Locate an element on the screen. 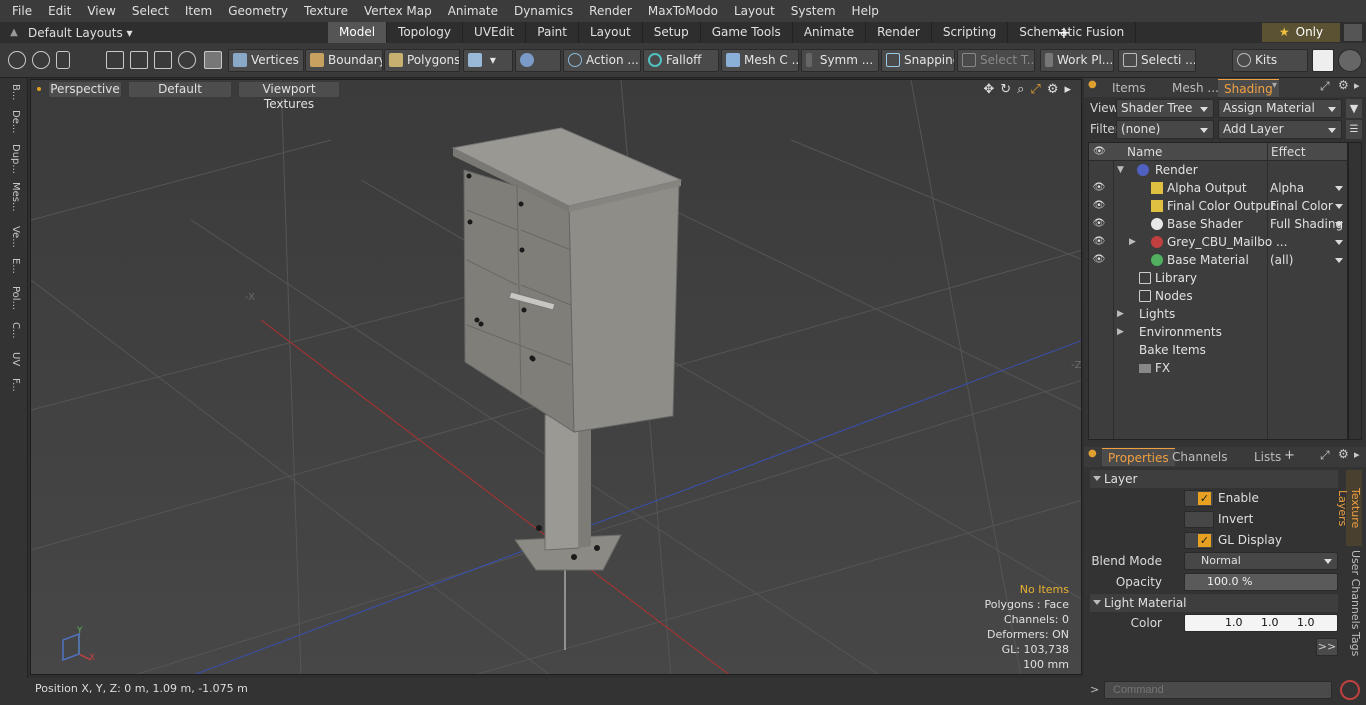 Image resolution: width=1366 pixels, height=705 pixels. opacity-slider: 100.0 % is located at coordinates (1261, 582).